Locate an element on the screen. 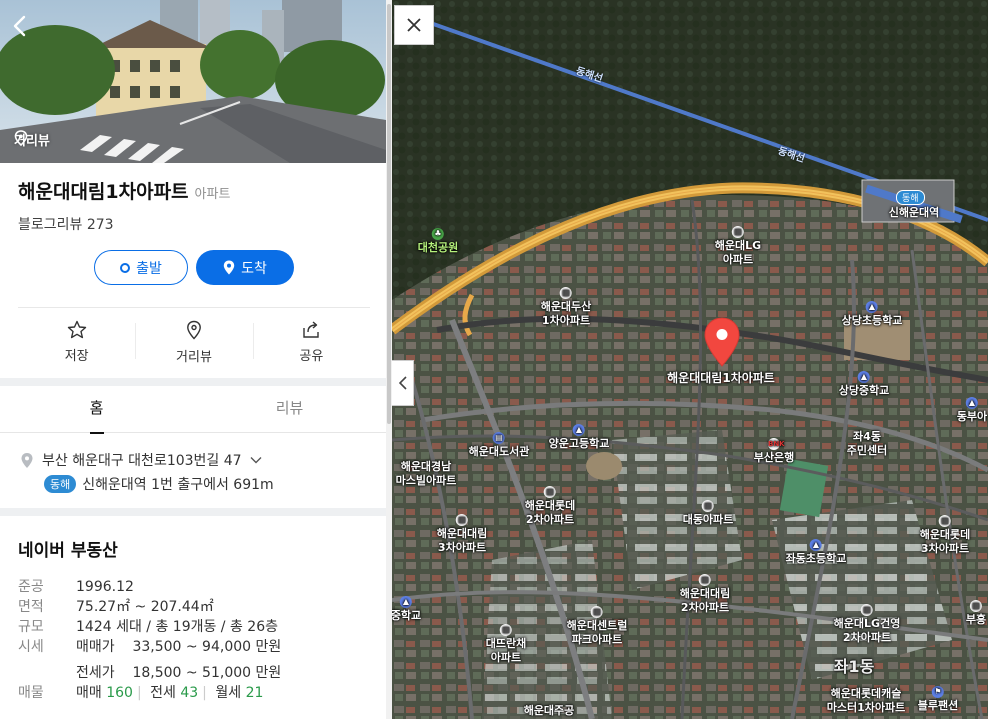 The height and width of the screenshot is (719, 988). streetview-button: 거리뷰 is located at coordinates (193, 342).